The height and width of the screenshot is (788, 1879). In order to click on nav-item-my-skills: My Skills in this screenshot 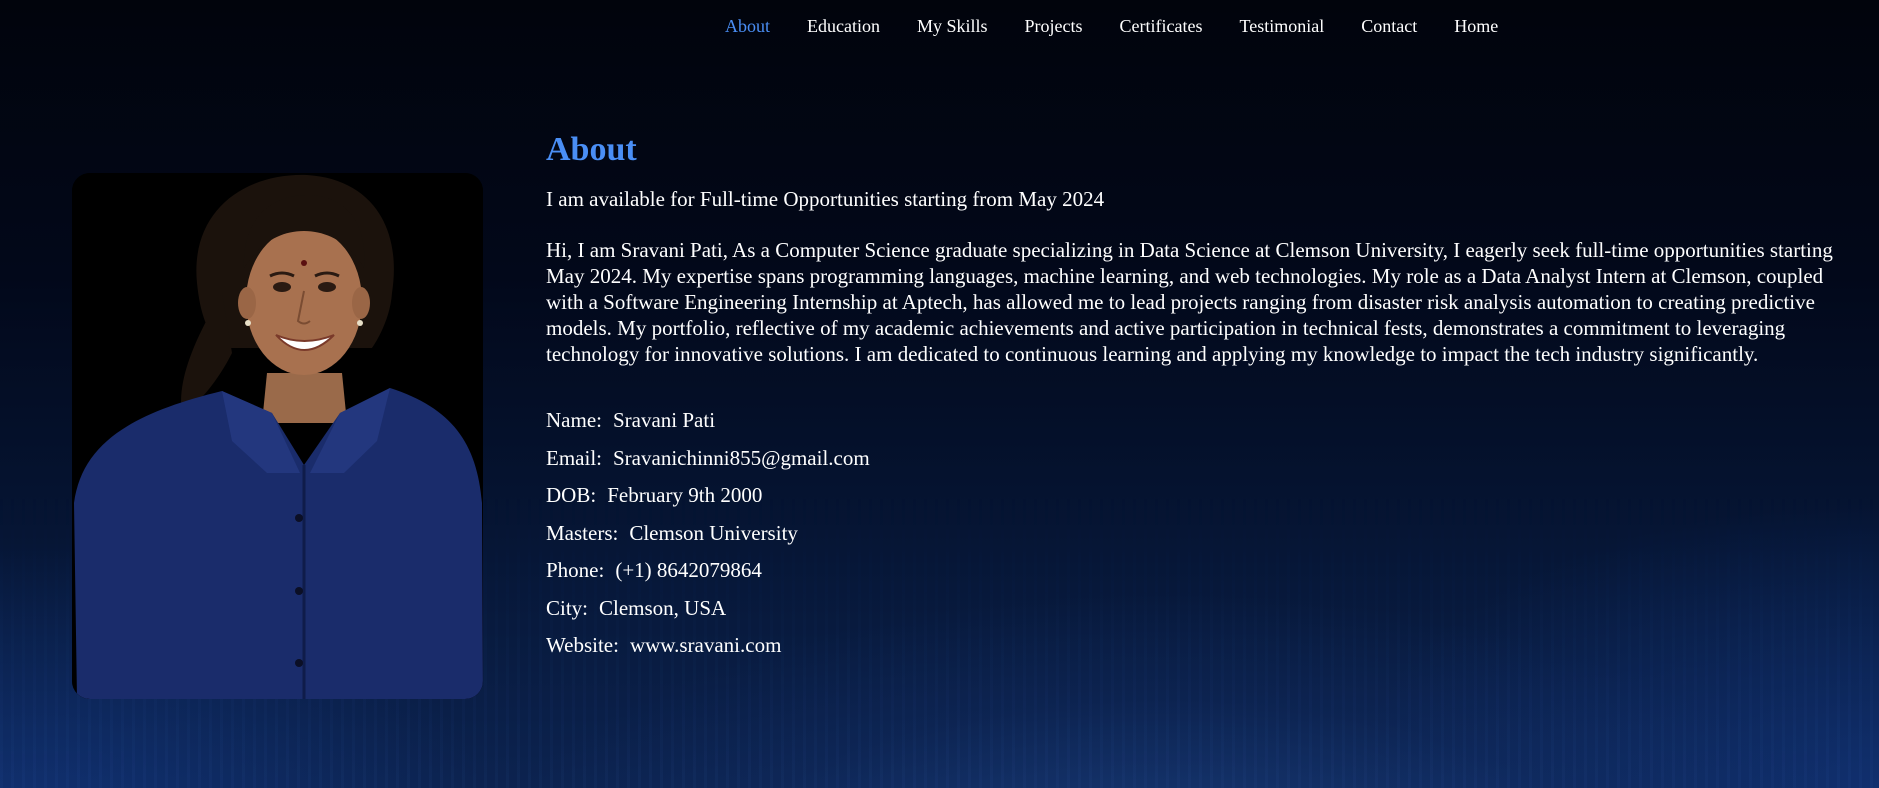, I will do `click(952, 26)`.